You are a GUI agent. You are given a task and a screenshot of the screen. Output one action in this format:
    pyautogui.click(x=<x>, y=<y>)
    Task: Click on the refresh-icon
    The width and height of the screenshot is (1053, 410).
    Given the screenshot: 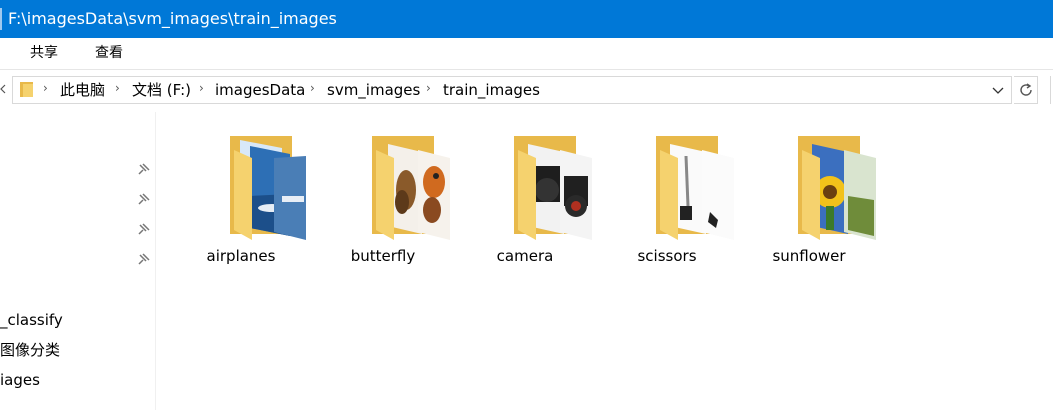 What is the action you would take?
    pyautogui.click(x=1026, y=89)
    